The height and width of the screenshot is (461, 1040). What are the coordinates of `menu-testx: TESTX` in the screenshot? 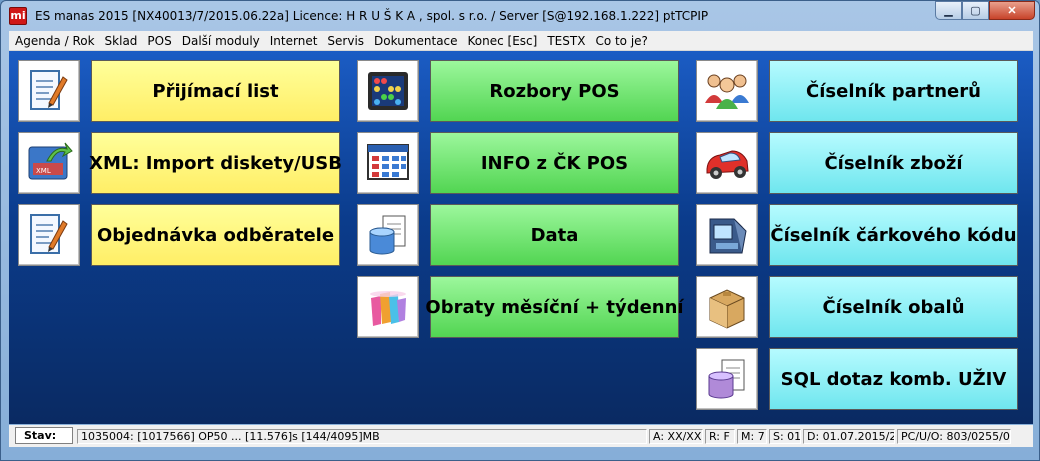 It's located at (566, 41).